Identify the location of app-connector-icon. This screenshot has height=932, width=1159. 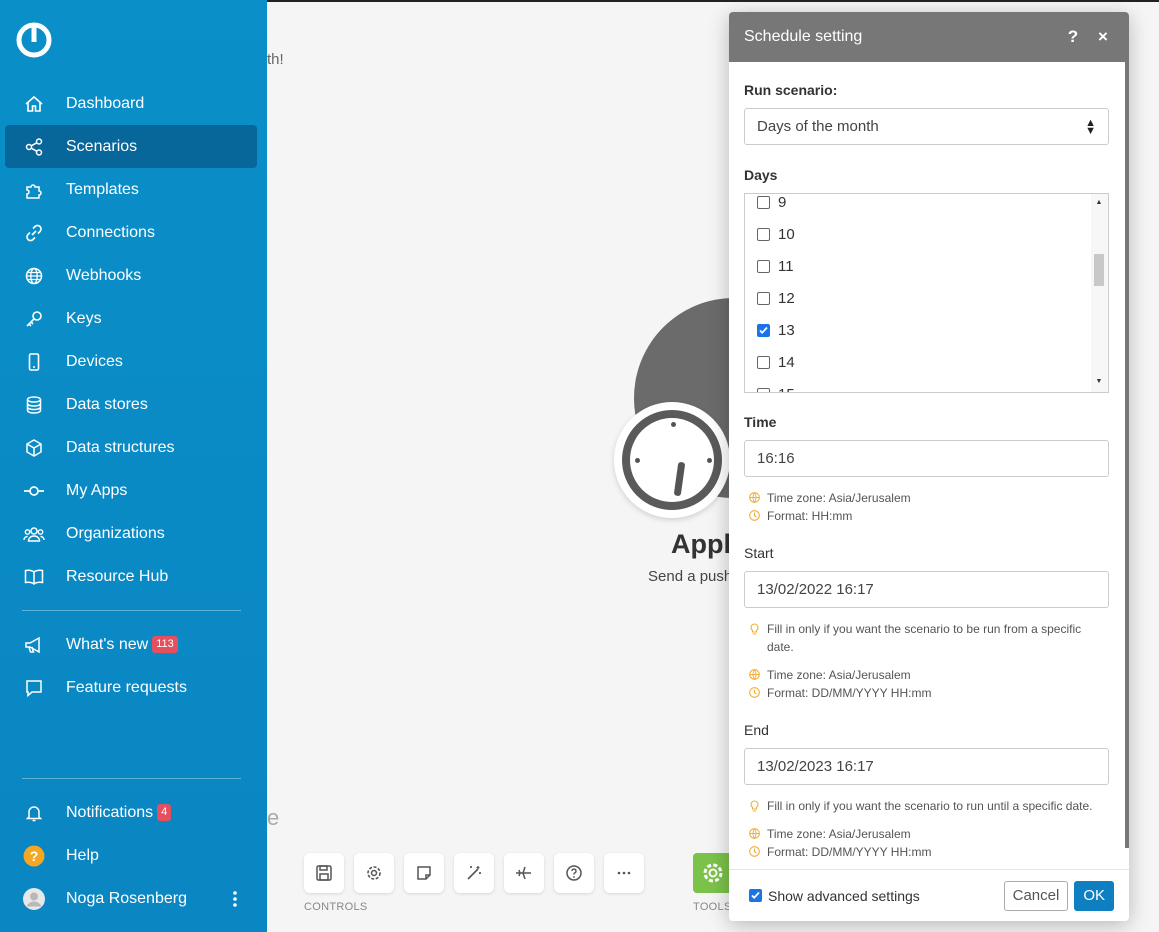
(34, 491).